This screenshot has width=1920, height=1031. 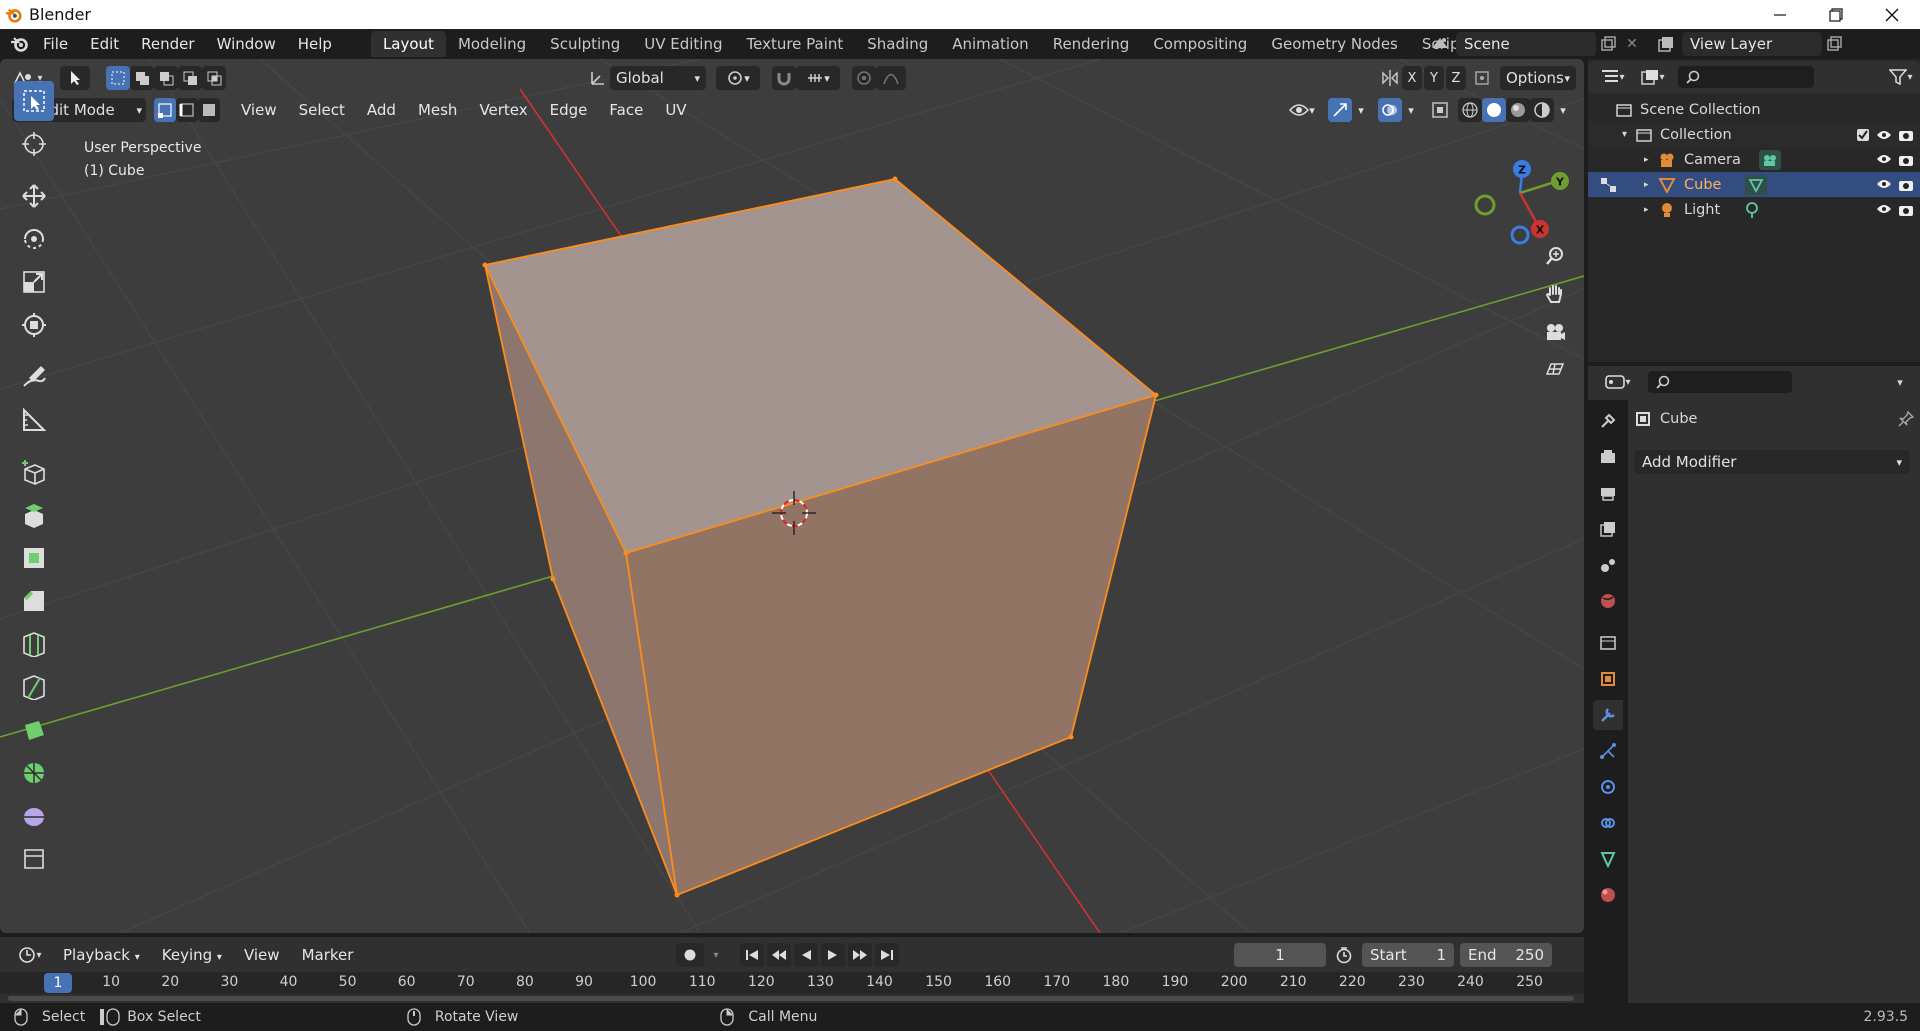 What do you see at coordinates (1440, 110) in the screenshot?
I see `xray-toggle` at bounding box center [1440, 110].